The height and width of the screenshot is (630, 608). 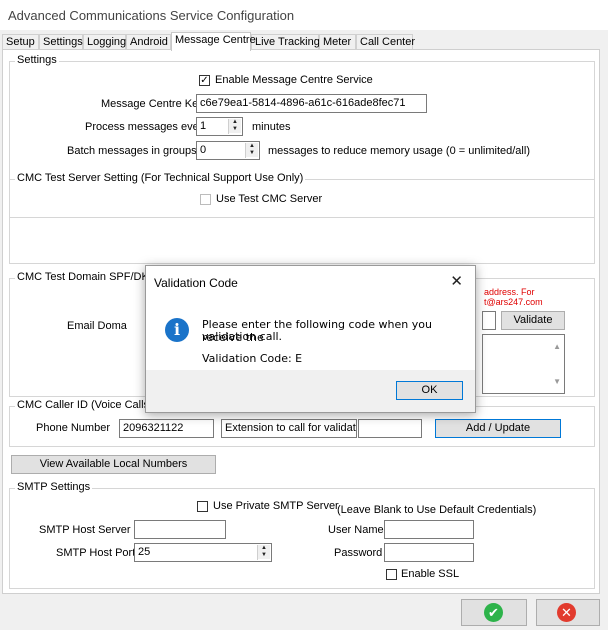 What do you see at coordinates (271, 127) in the screenshot?
I see `process-every-unit: minutes` at bounding box center [271, 127].